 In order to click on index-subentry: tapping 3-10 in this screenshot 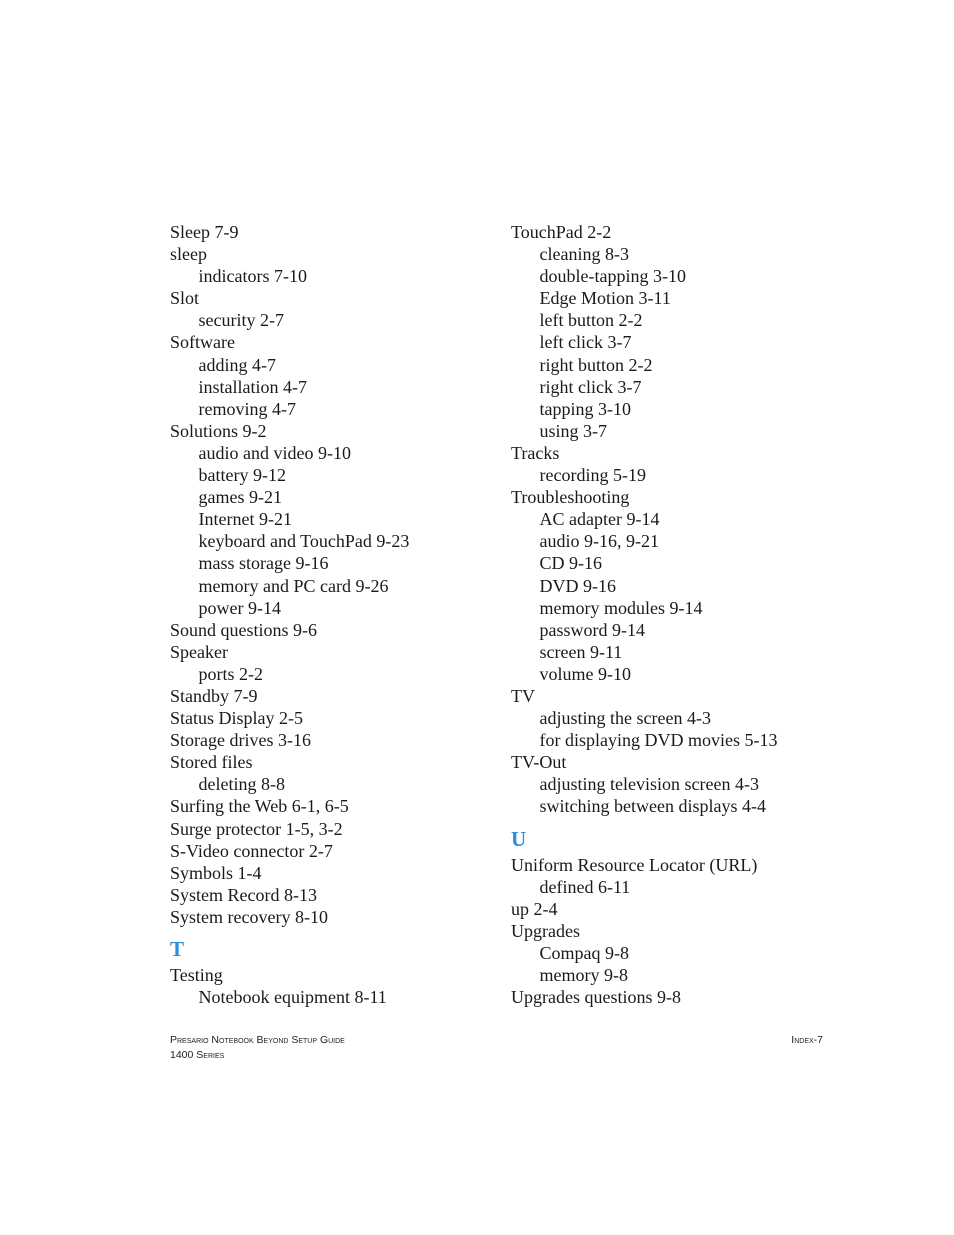, I will do `click(585, 408)`.